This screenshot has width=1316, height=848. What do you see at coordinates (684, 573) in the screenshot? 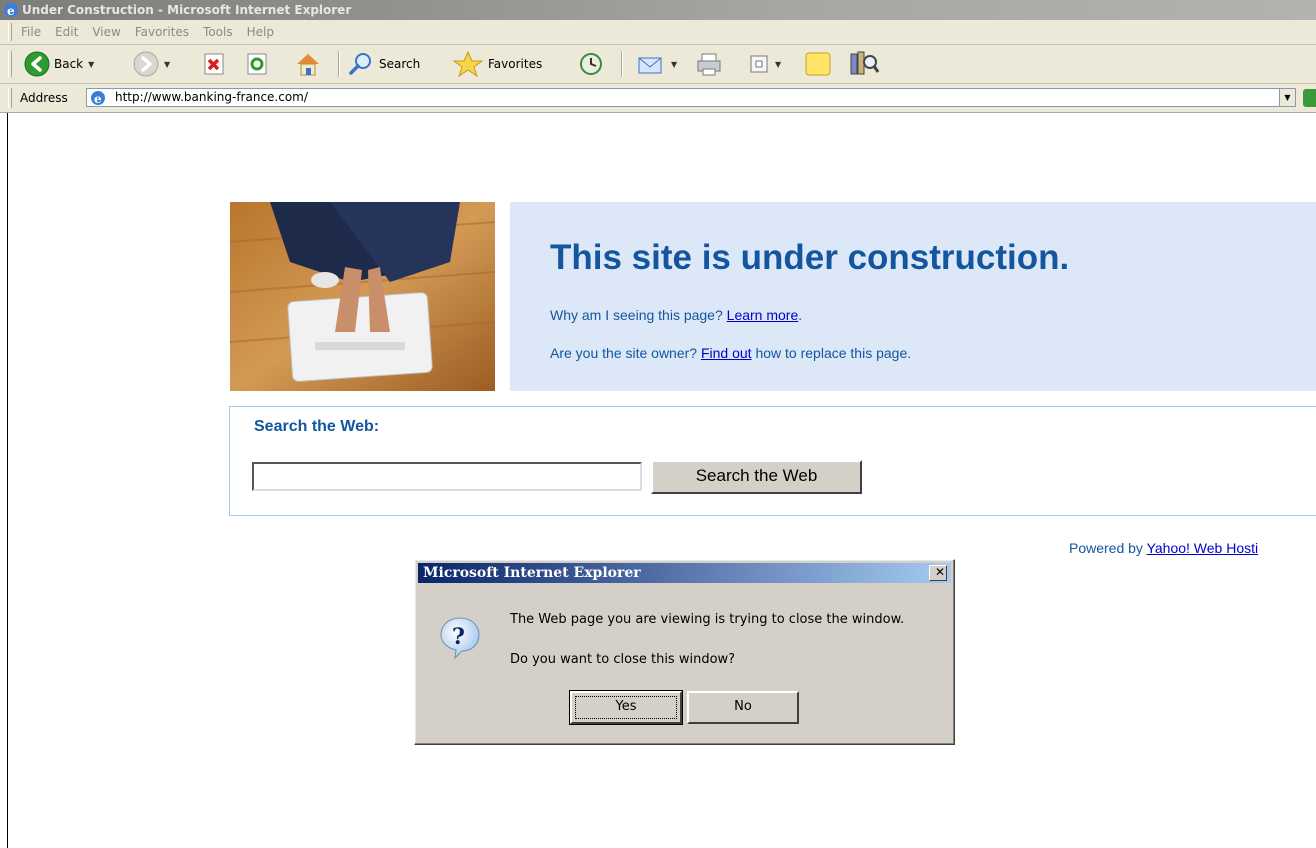
I see `dialog-titlebar: Microsoft Internet Explorer ✕` at bounding box center [684, 573].